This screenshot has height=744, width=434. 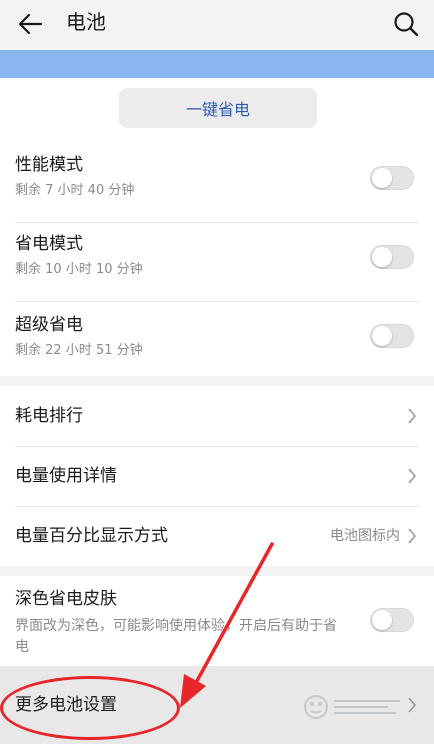 I want to click on search-icon, so click(x=406, y=24).